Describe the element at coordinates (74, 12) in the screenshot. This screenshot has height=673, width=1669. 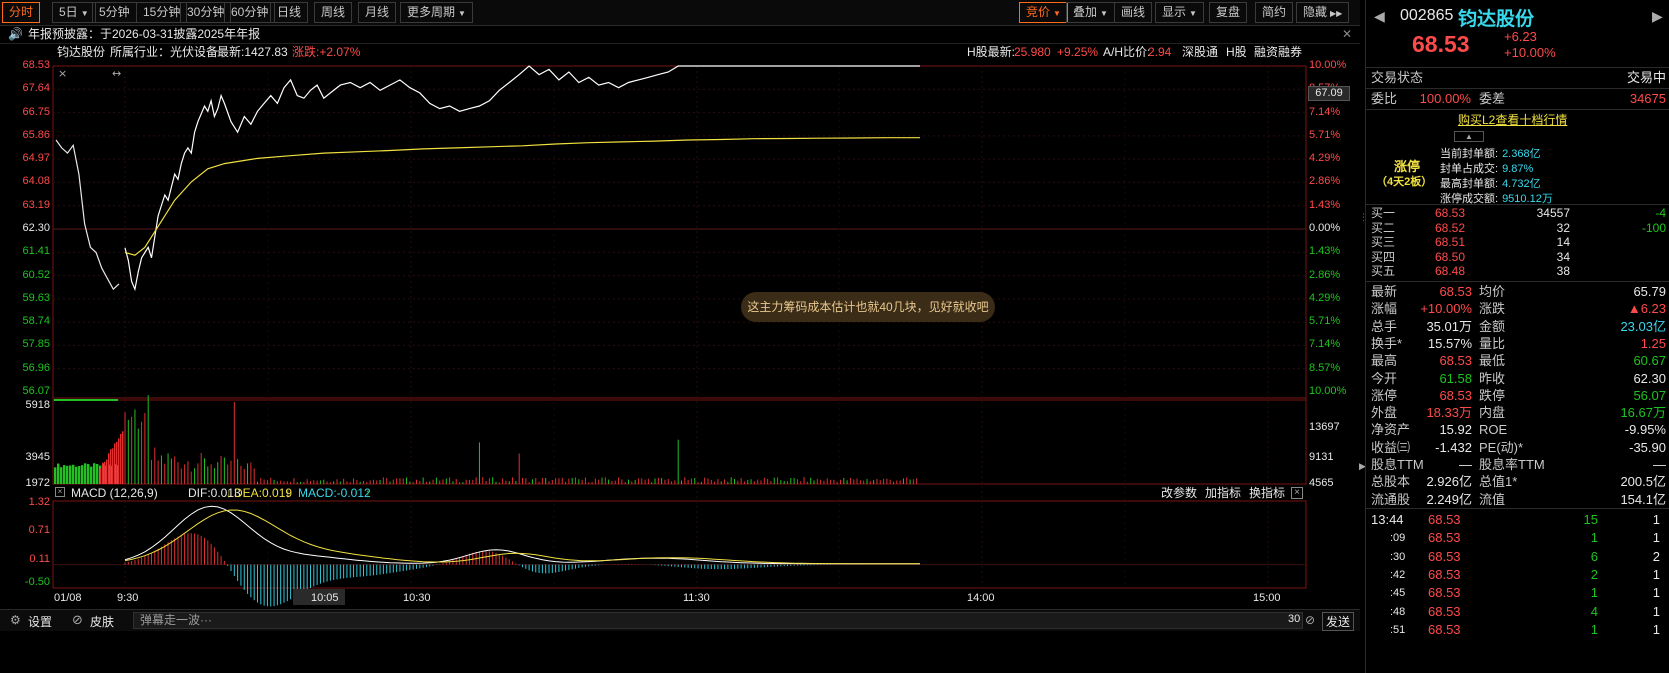
I see `tab-5day: 5日 ▼` at that location.